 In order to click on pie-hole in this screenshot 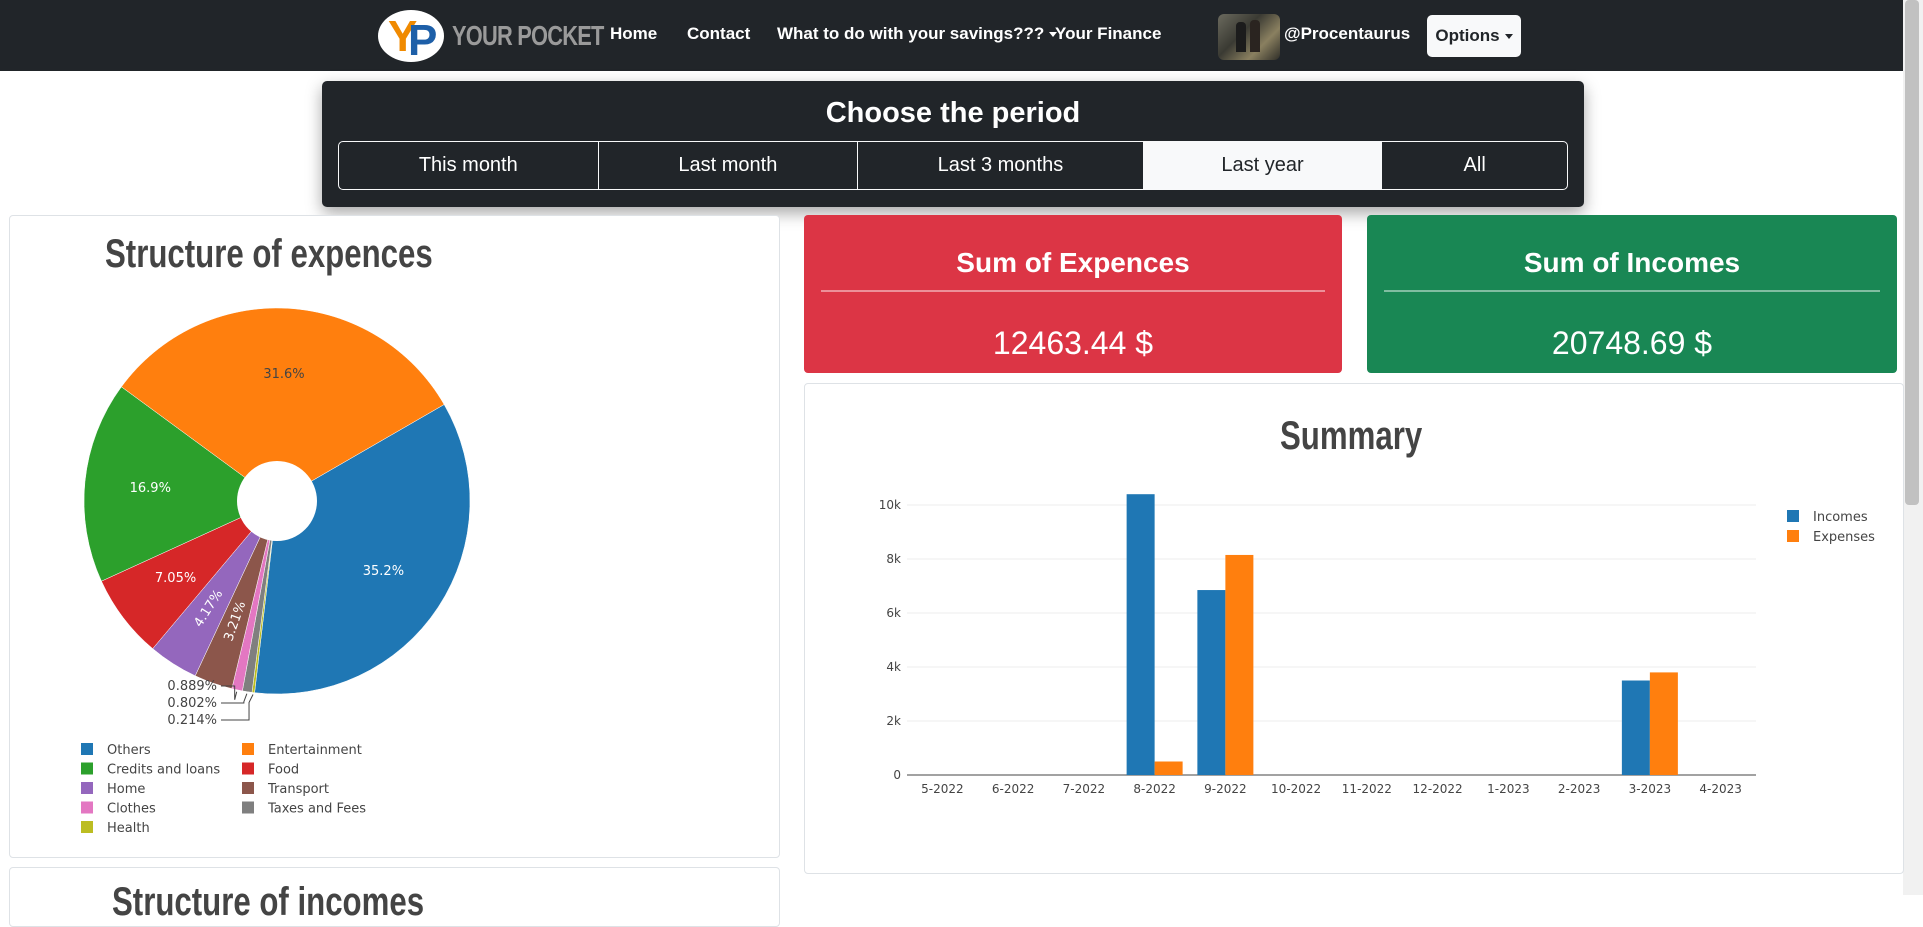, I will do `click(277, 501)`.